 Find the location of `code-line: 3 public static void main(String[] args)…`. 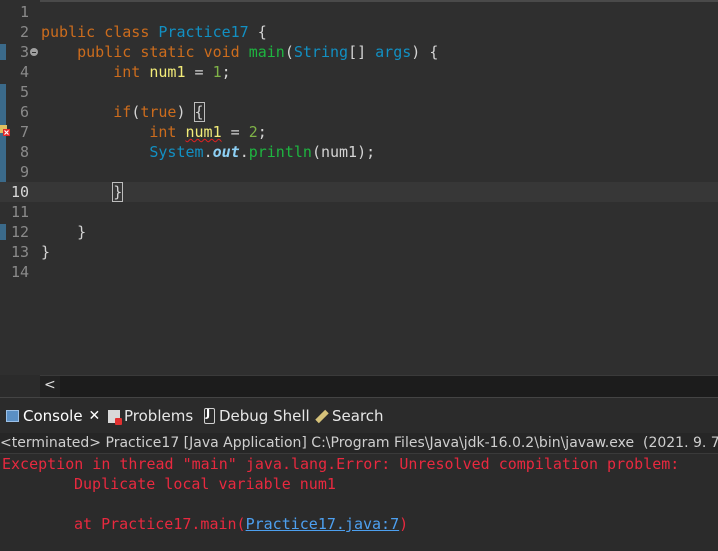

code-line: 3 public static void main(String[] args)… is located at coordinates (359, 52).